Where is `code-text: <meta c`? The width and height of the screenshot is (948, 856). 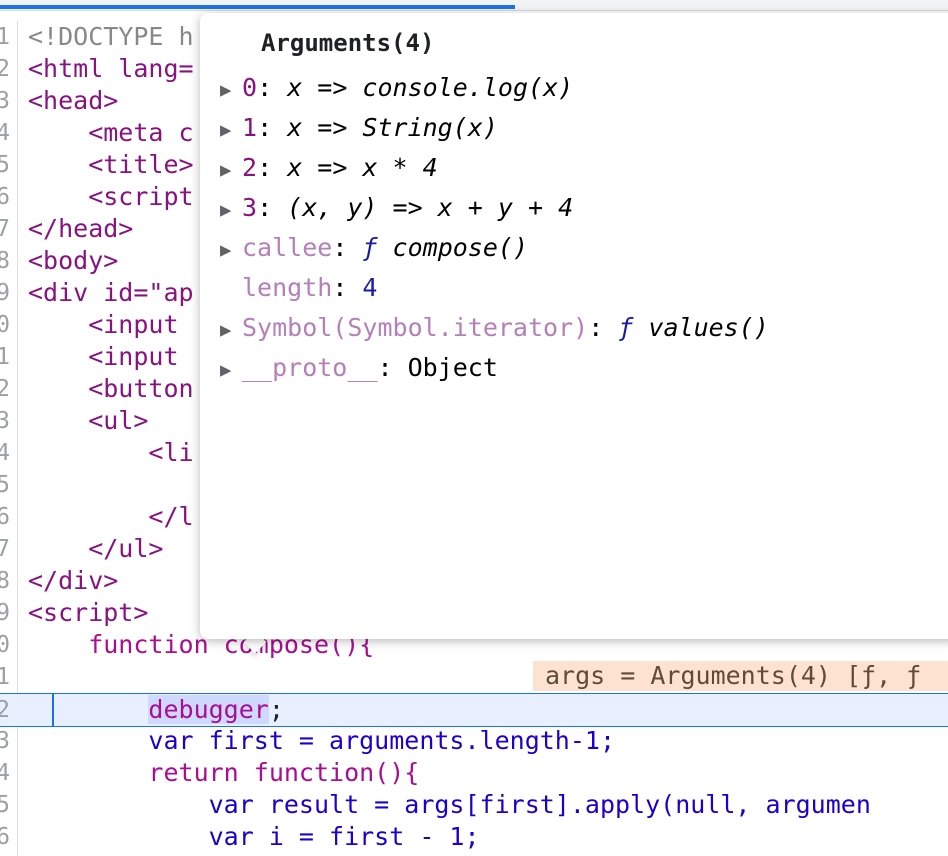
code-text: <meta c is located at coordinates (111, 132).